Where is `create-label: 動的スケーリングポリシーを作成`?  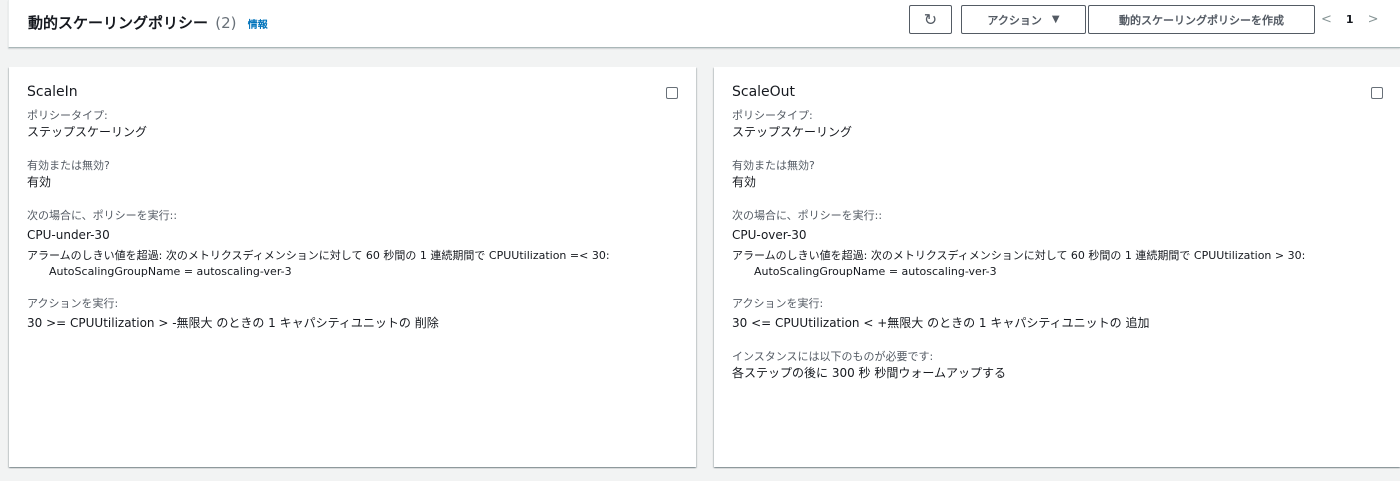 create-label: 動的スケーリングポリシーを作成 is located at coordinates (1201, 20).